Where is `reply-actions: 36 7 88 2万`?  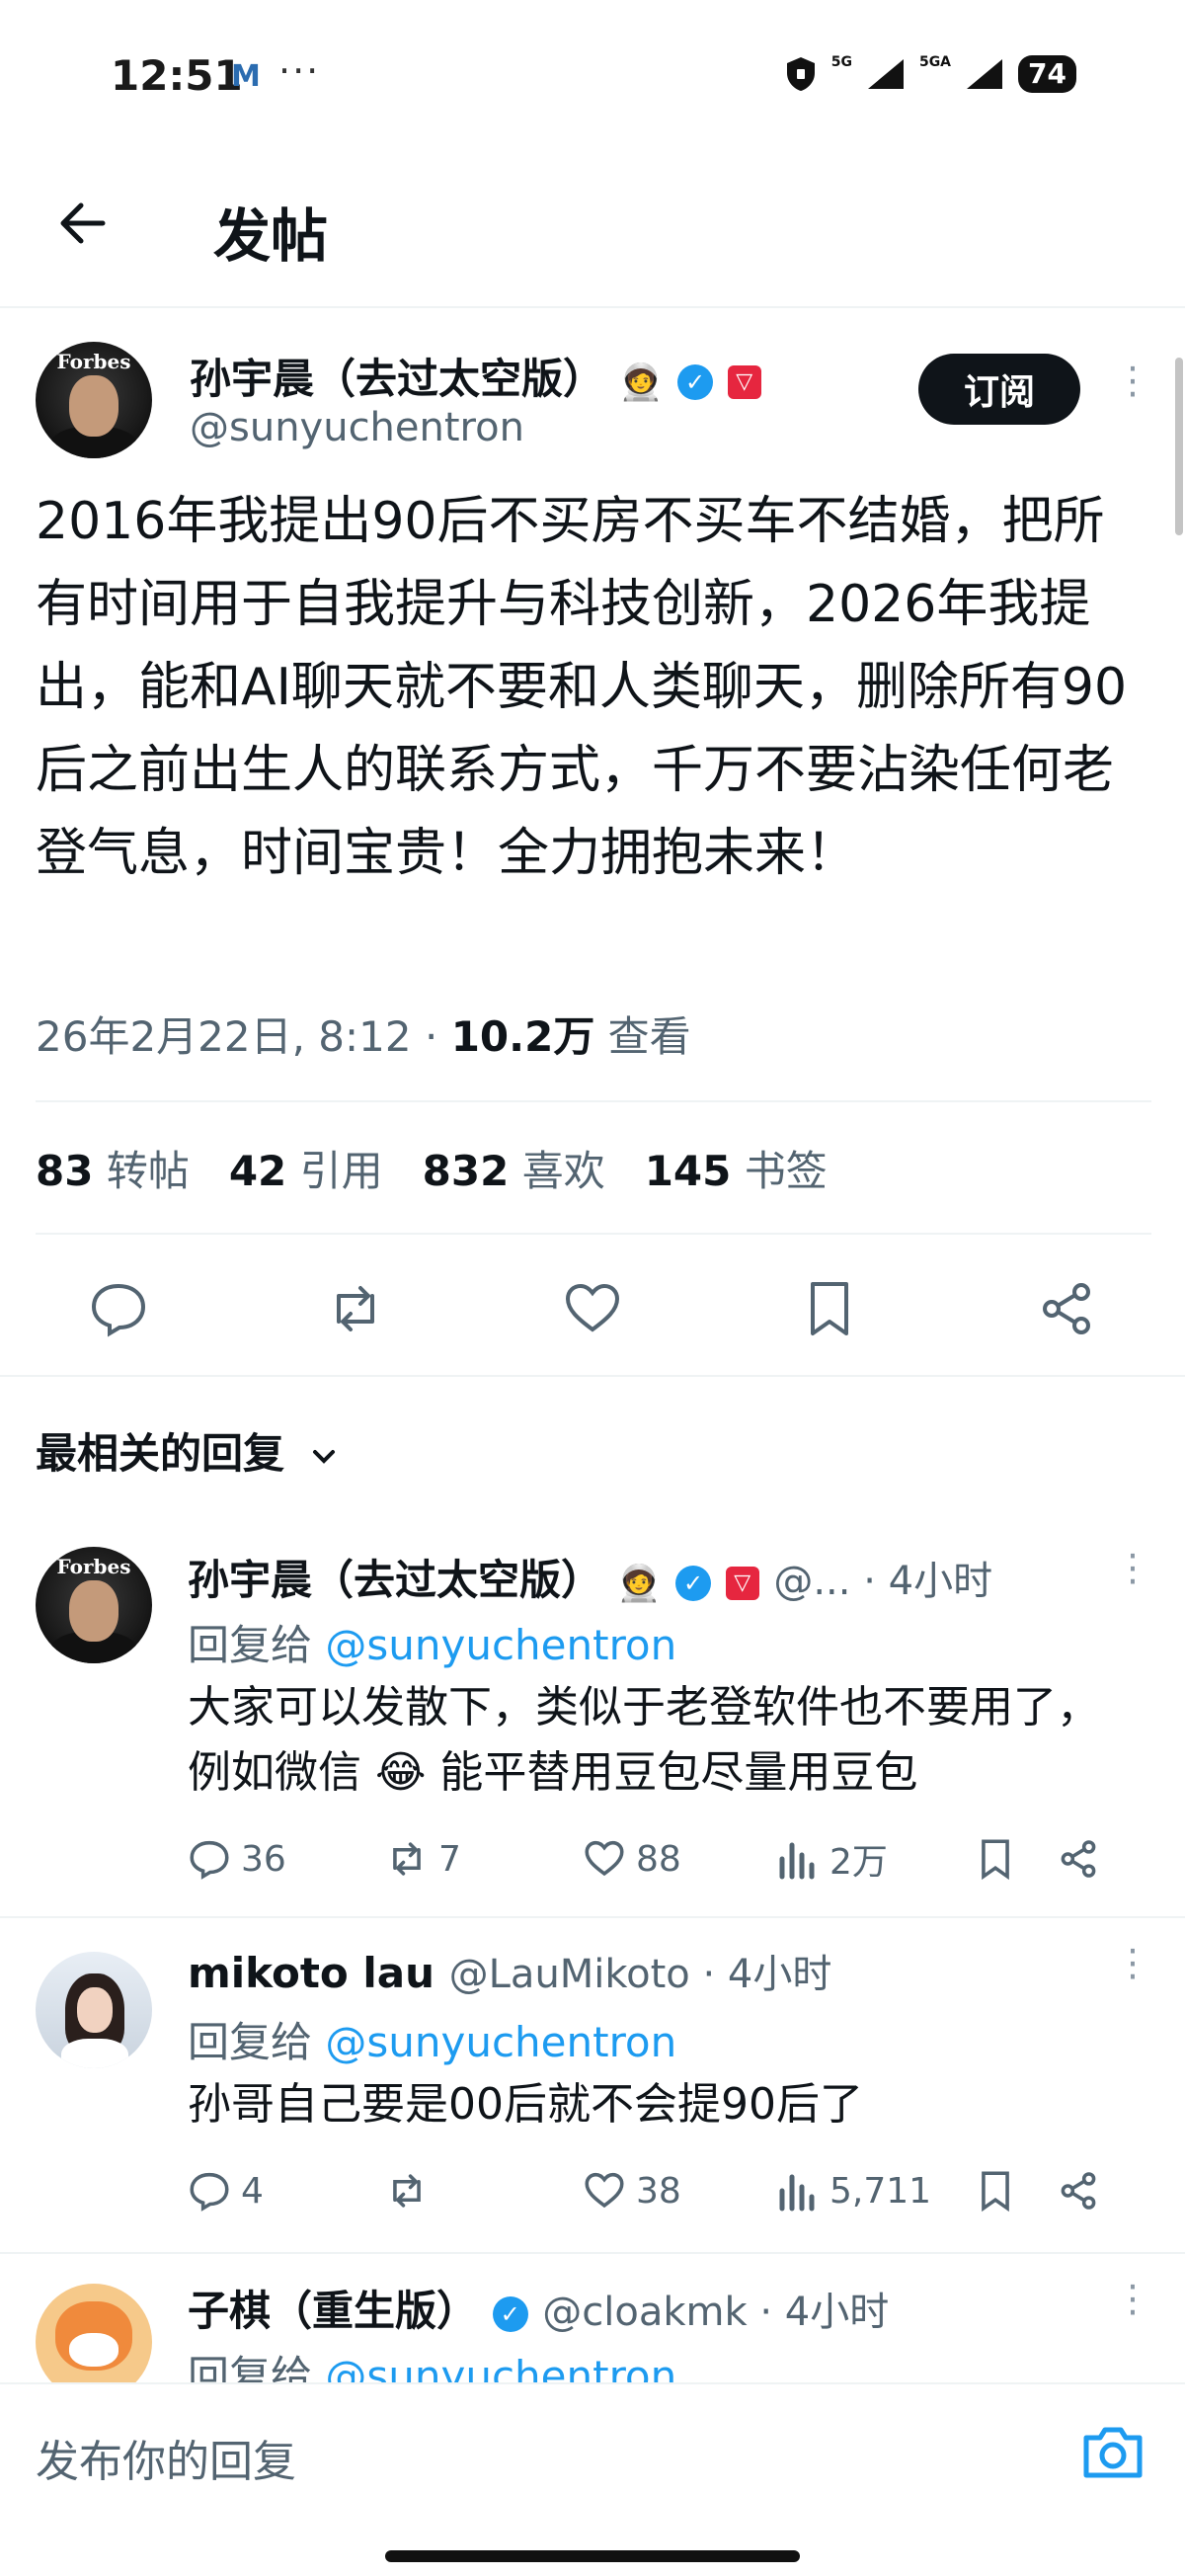
reply-actions: 36 7 88 2万 is located at coordinates (657, 1859).